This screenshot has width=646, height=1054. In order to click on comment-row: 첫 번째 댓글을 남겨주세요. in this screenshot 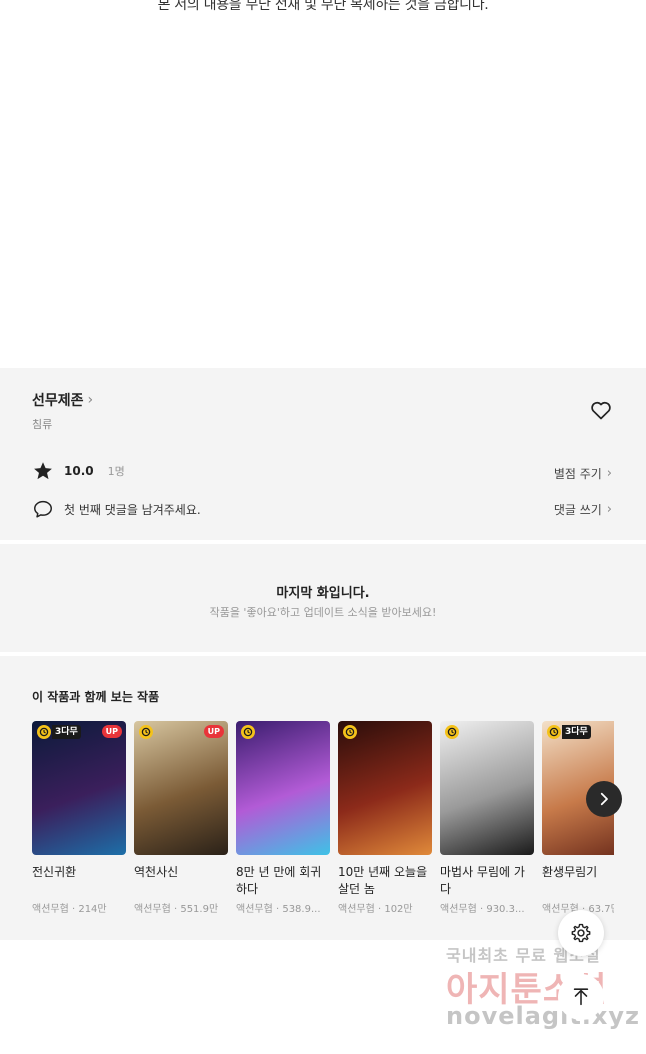, I will do `click(116, 509)`.